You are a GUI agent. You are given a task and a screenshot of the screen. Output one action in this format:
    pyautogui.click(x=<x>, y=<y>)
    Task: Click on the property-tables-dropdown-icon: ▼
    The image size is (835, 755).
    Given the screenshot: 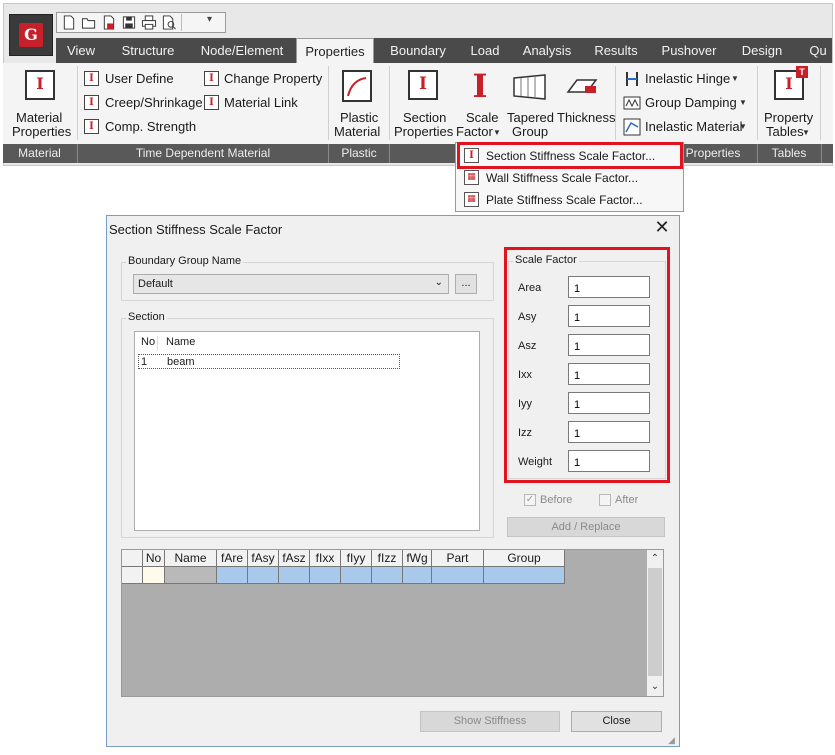 What is the action you would take?
    pyautogui.click(x=806, y=132)
    